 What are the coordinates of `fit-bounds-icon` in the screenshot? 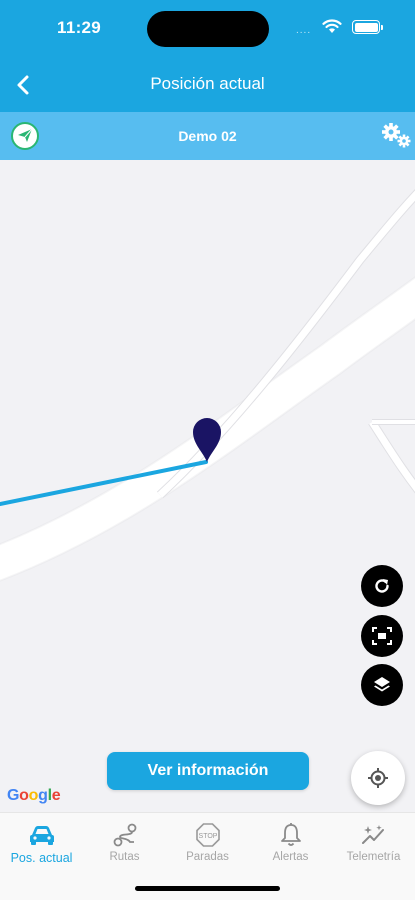 It's located at (382, 636).